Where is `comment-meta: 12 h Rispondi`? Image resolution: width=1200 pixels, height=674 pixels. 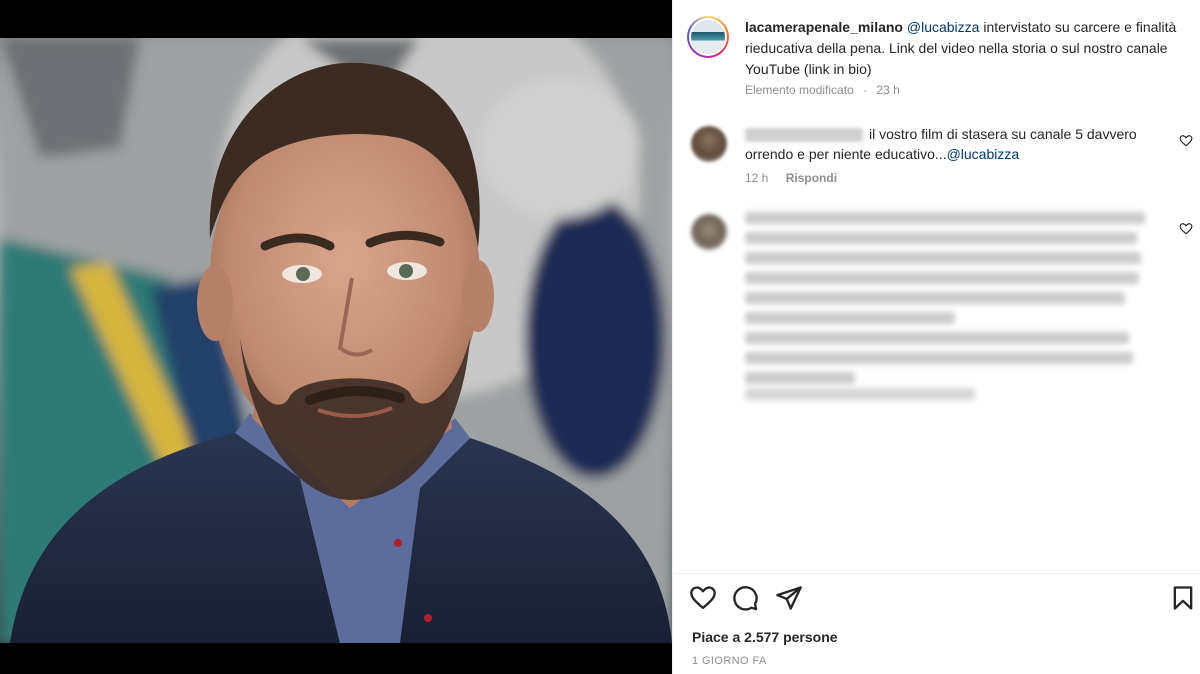
comment-meta: 12 h Rispondi is located at coordinates (791, 178).